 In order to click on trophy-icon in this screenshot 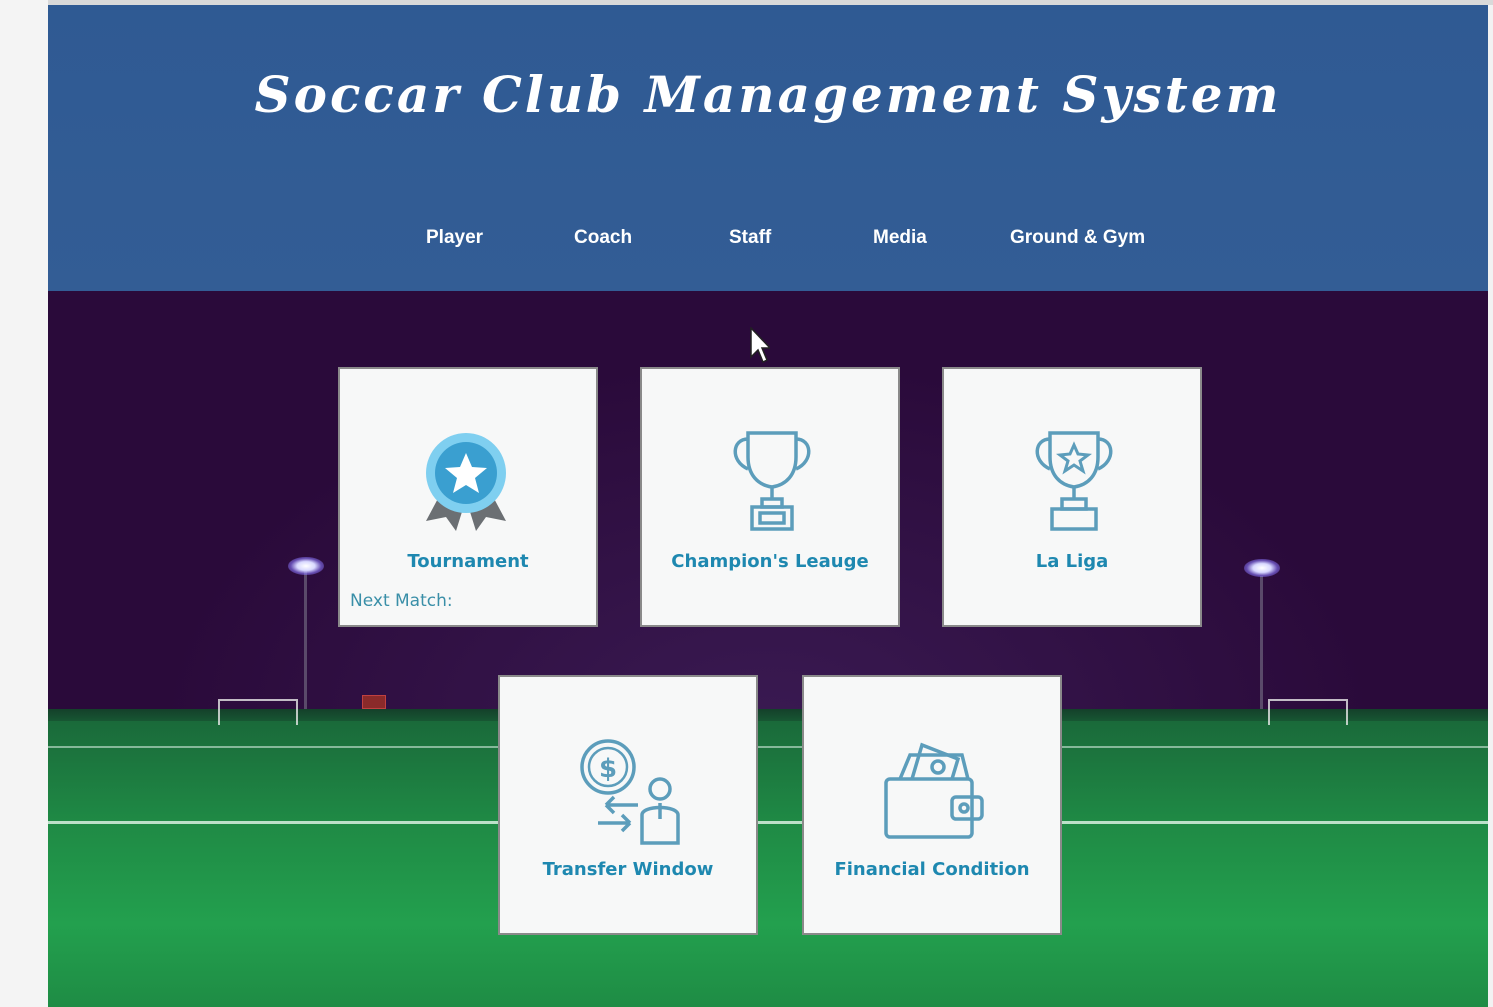, I will do `click(772, 481)`.